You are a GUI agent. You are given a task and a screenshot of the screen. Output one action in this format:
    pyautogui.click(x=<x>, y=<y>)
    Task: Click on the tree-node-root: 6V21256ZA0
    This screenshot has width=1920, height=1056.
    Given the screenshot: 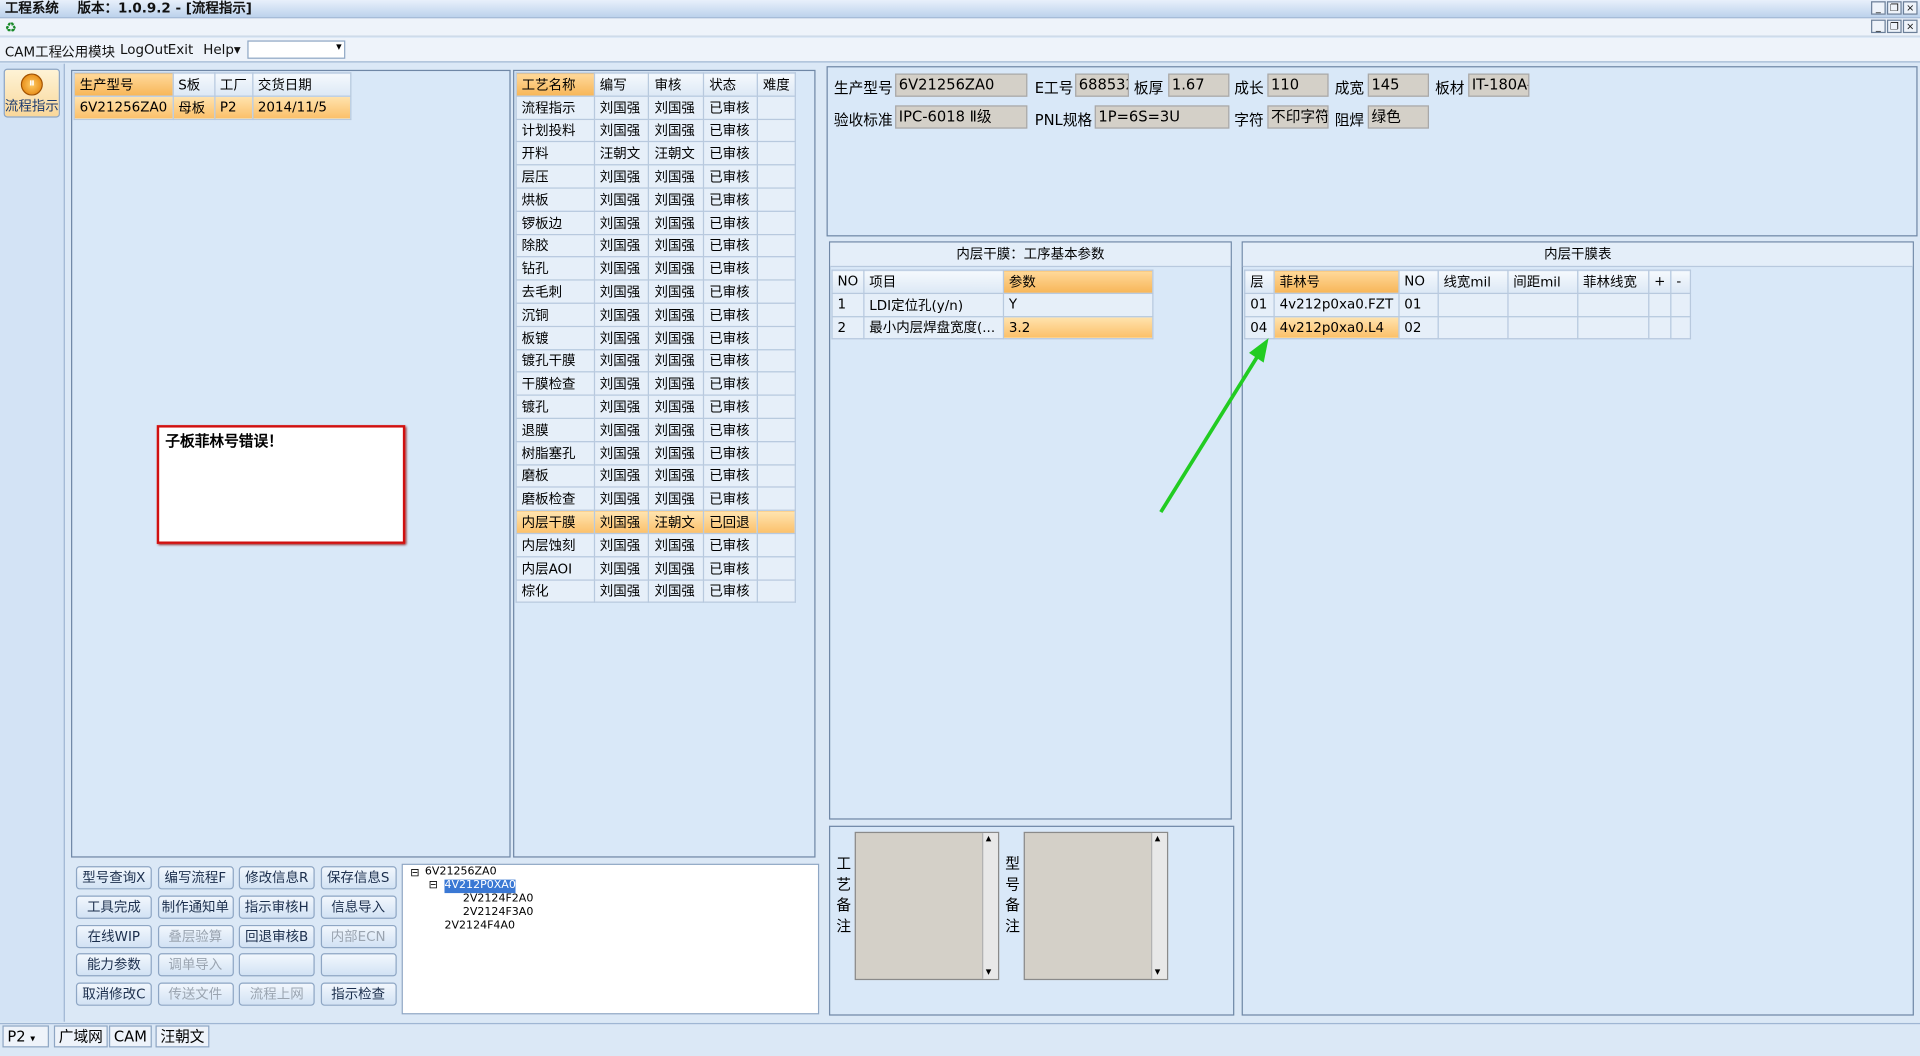 What is the action you would take?
    pyautogui.click(x=461, y=872)
    